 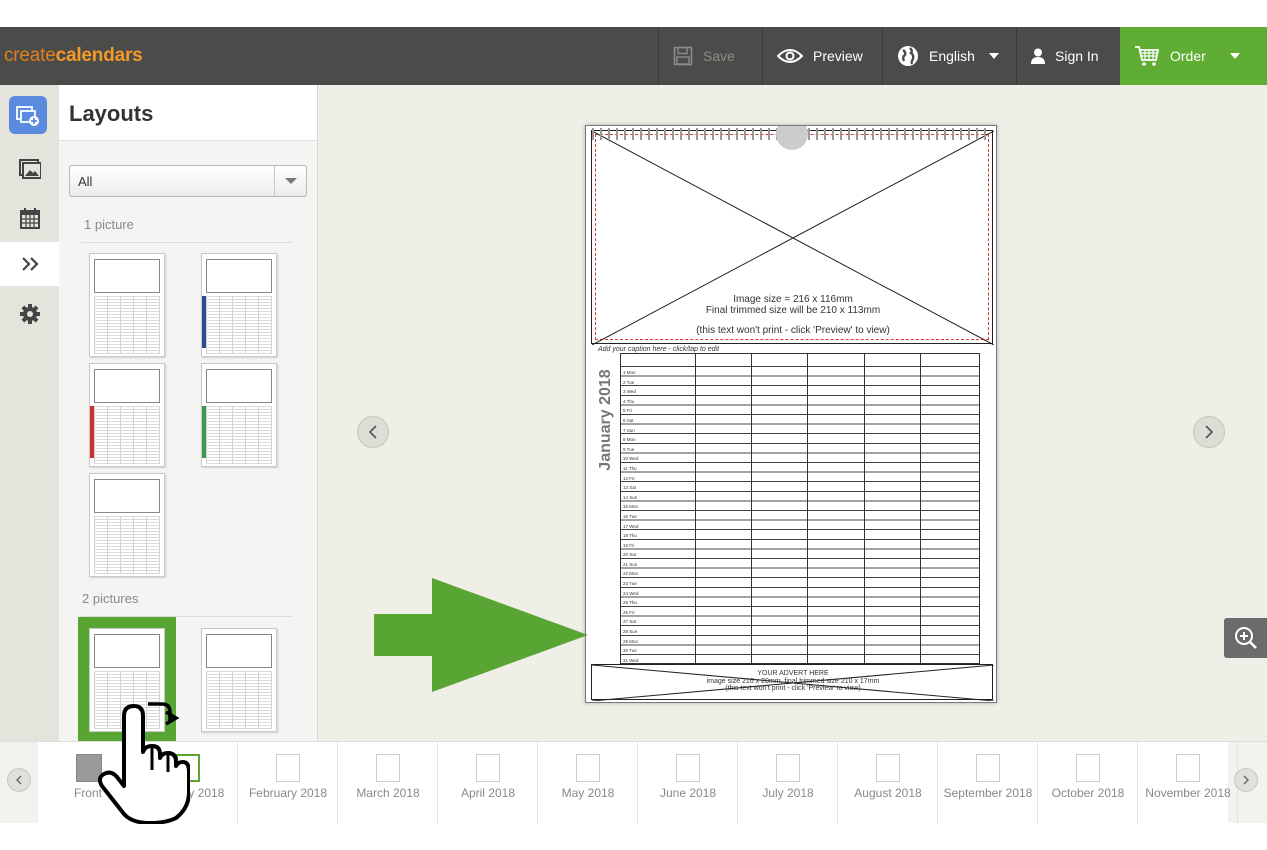 What do you see at coordinates (388, 793) in the screenshot?
I see `strip-item-label: March 2018` at bounding box center [388, 793].